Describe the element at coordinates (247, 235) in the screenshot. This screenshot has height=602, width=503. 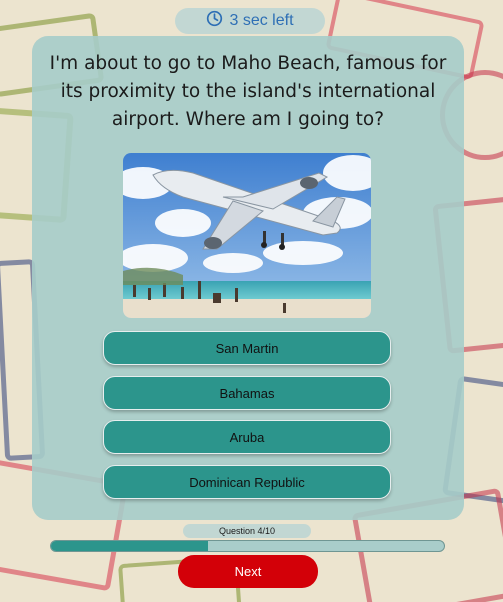
I see `airplane-beach-photo` at that location.